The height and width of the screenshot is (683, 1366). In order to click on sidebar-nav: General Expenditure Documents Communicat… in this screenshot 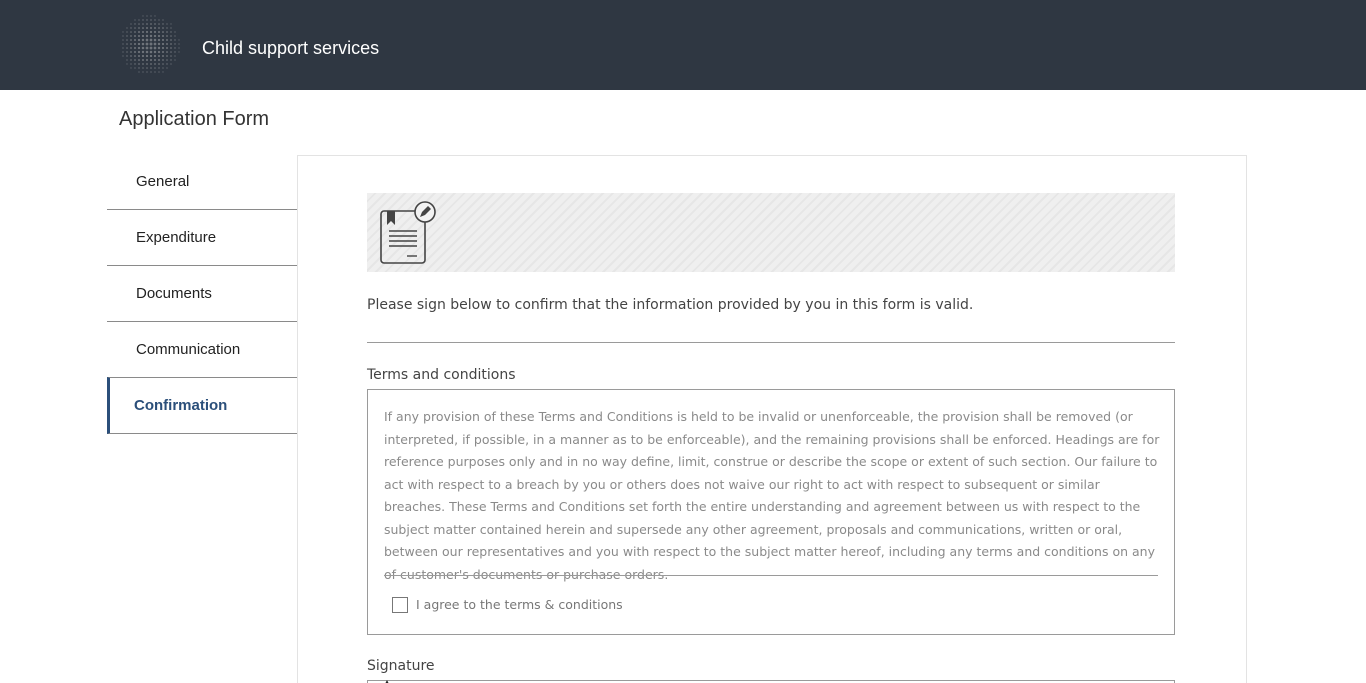, I will do `click(202, 294)`.